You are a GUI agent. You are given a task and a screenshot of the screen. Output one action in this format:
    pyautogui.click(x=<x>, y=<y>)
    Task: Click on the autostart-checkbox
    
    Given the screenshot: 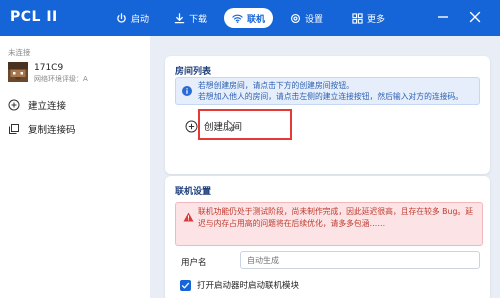 What is the action you would take?
    pyautogui.click(x=185, y=285)
    